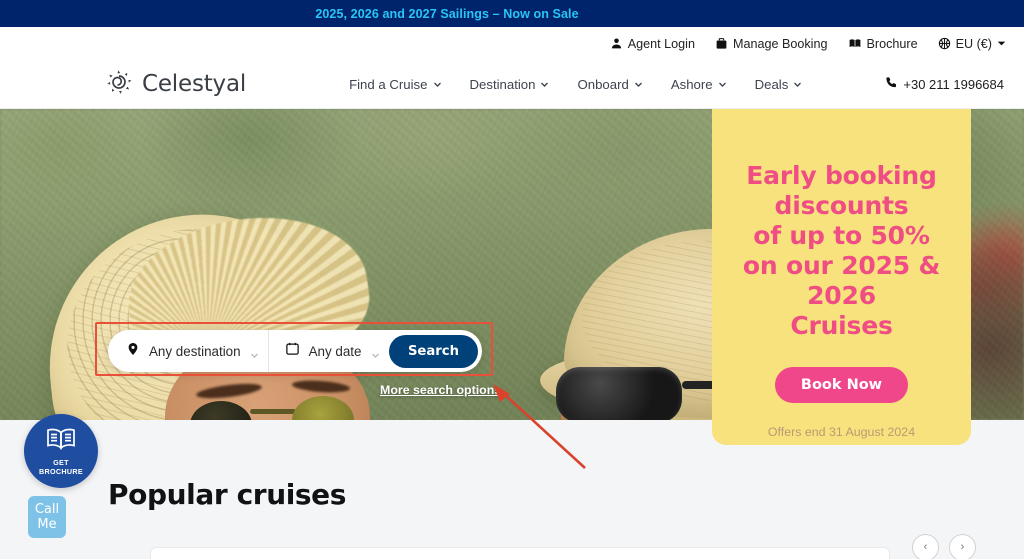 The width and height of the screenshot is (1024, 559). I want to click on promo-heading-line-5: Cruises, so click(841, 325).